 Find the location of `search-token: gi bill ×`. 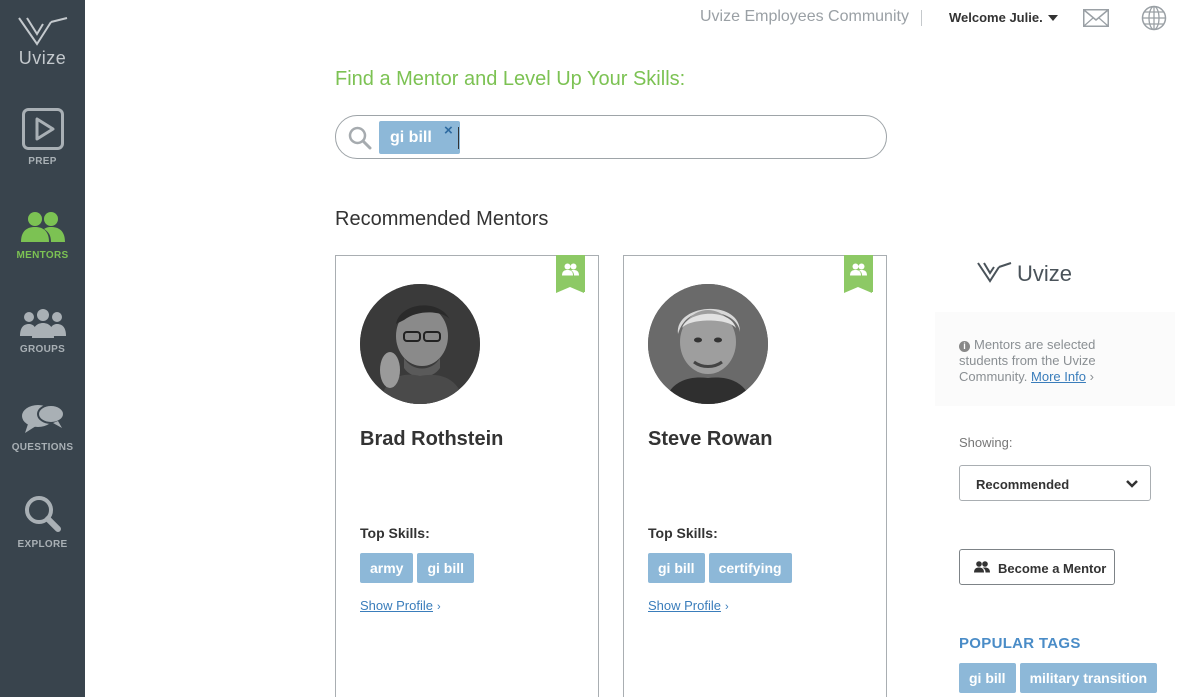

search-token: gi bill × is located at coordinates (419, 137).